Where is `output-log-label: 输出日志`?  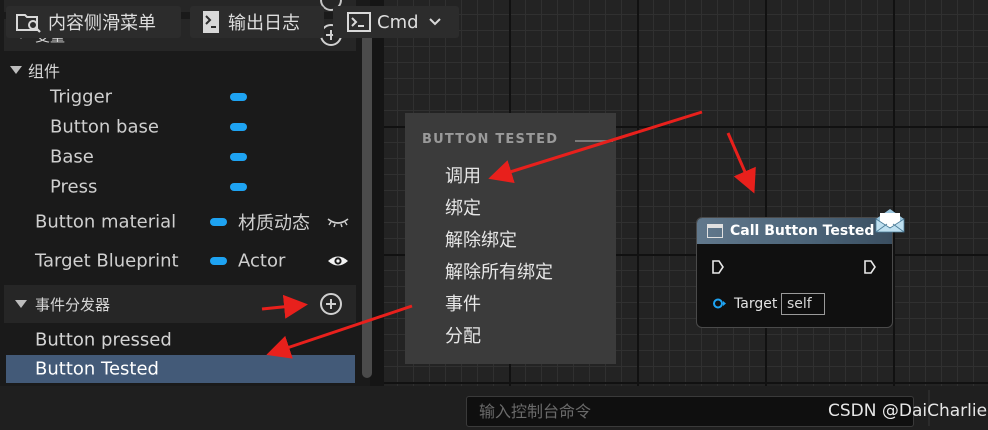
output-log-label: 输出日志 is located at coordinates (264, 23).